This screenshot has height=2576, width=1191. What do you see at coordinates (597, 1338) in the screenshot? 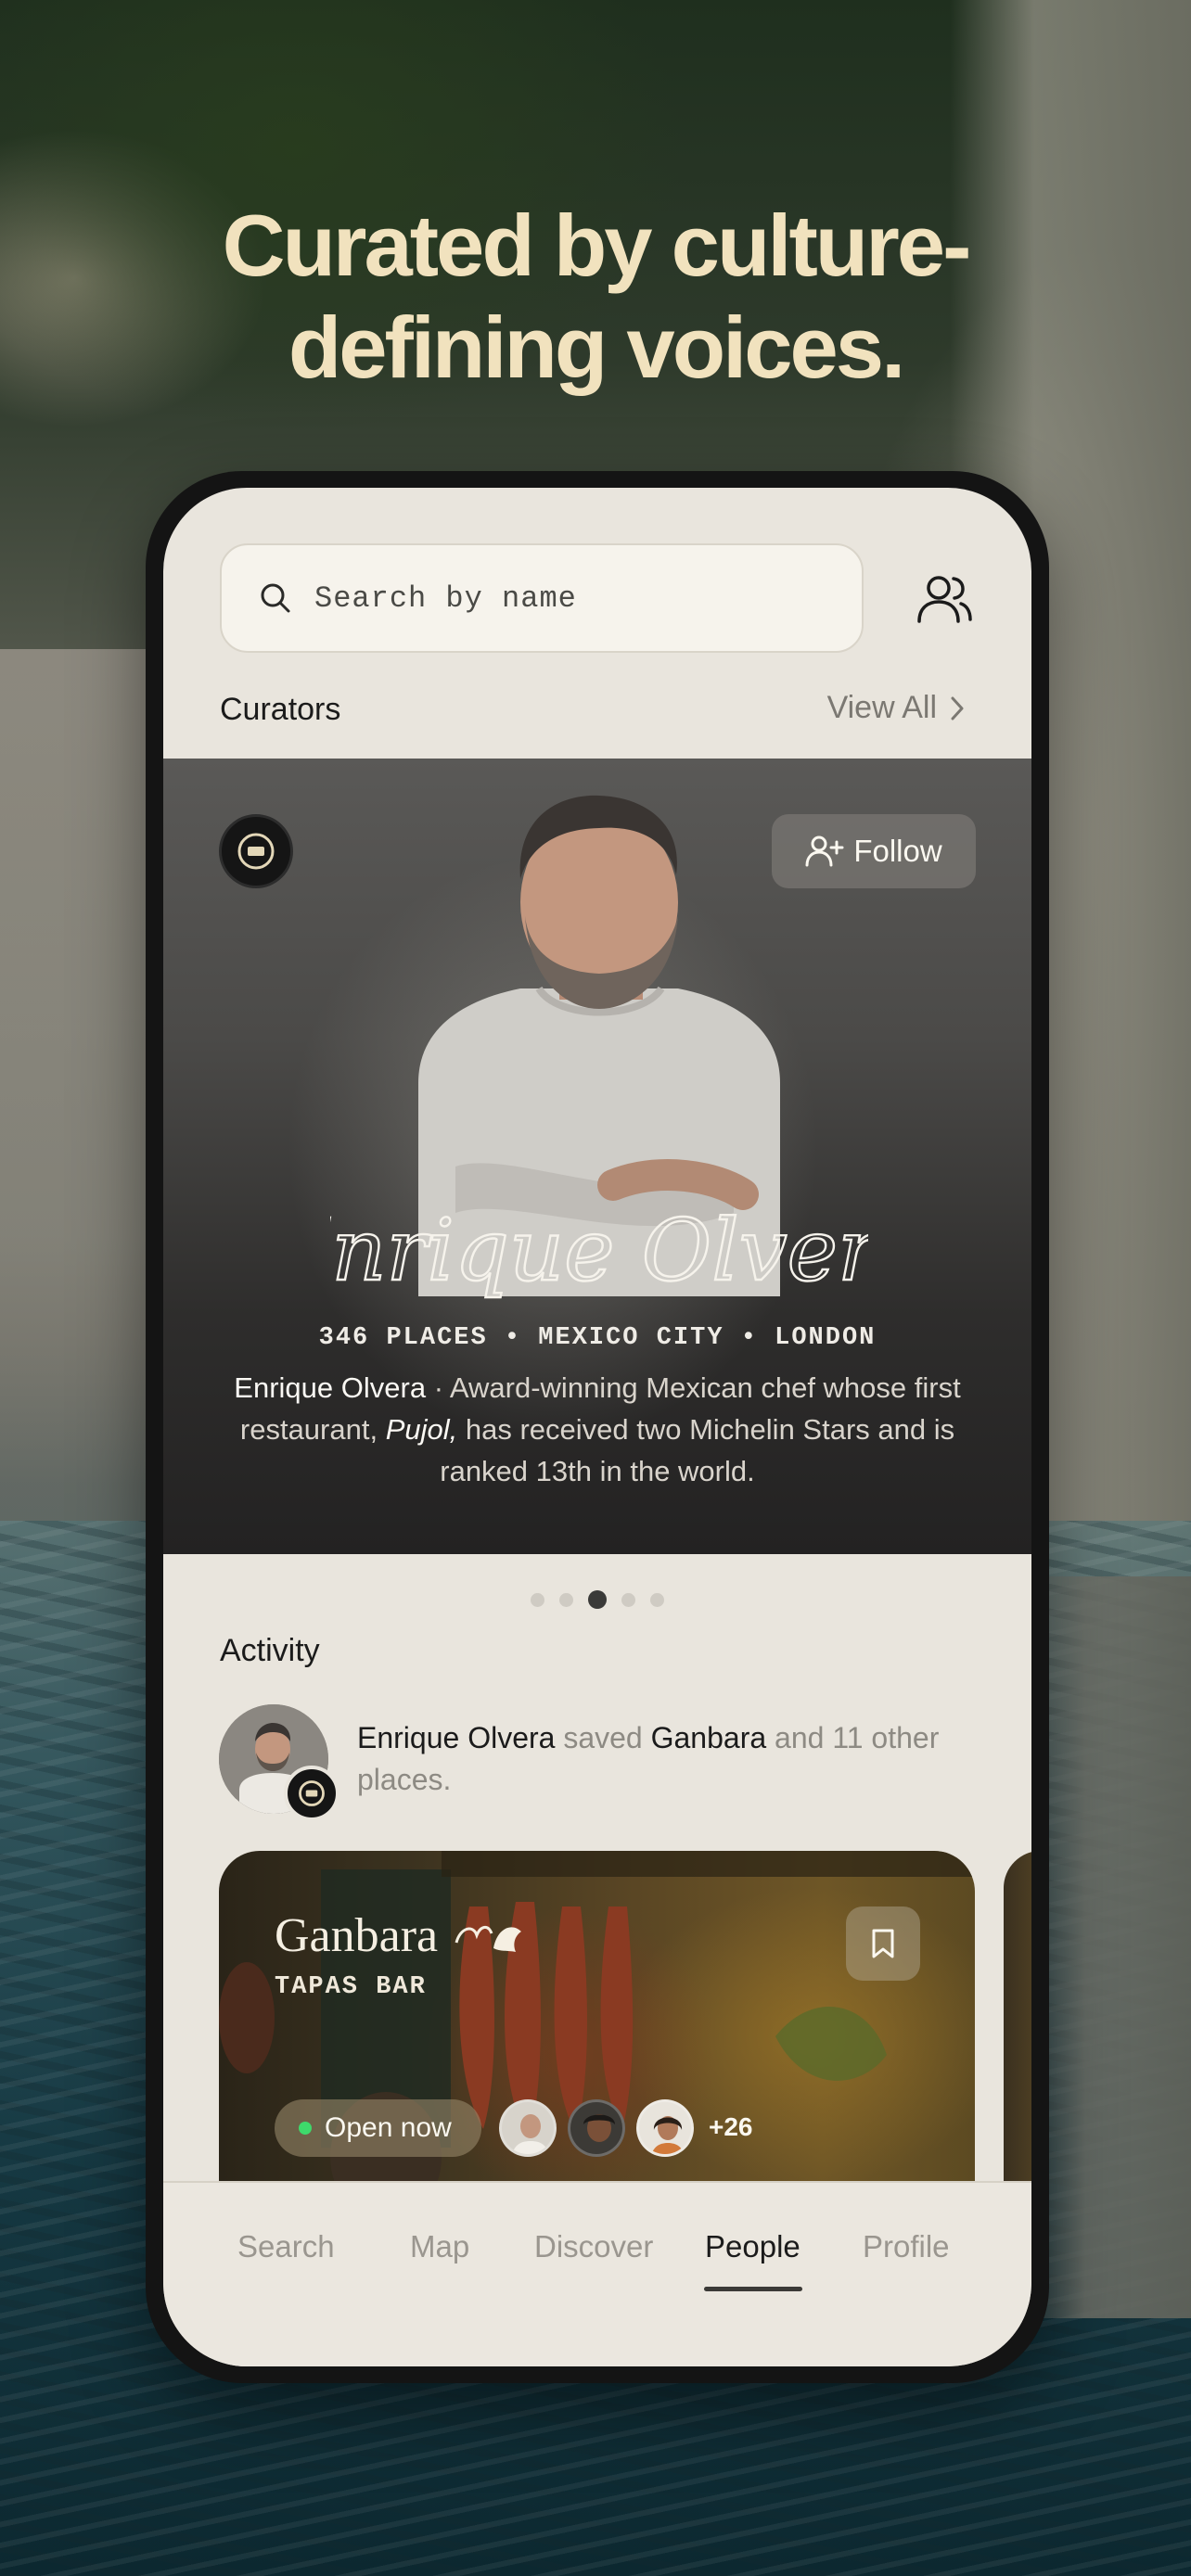
I see `curator-meta: 346 PLACES • MEXICO CITY • LONDON` at bounding box center [597, 1338].